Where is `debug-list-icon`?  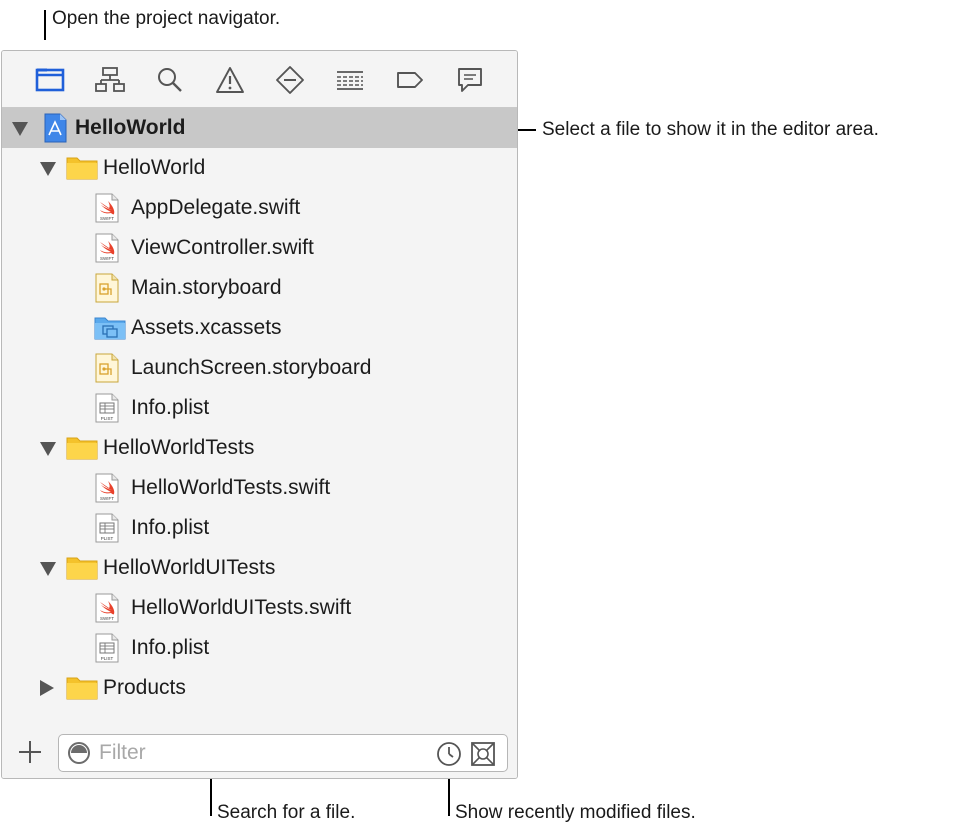 debug-list-icon is located at coordinates (350, 80).